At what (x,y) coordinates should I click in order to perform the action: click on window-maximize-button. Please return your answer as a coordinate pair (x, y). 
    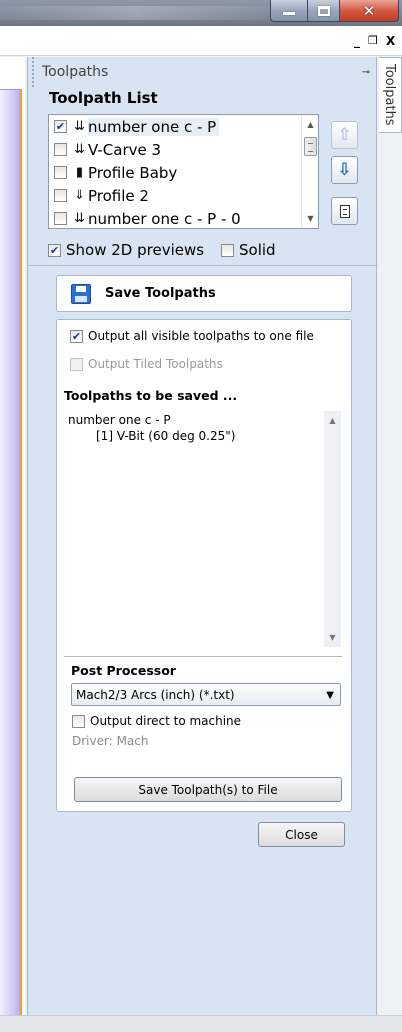
    Looking at the image, I should click on (323, 11).